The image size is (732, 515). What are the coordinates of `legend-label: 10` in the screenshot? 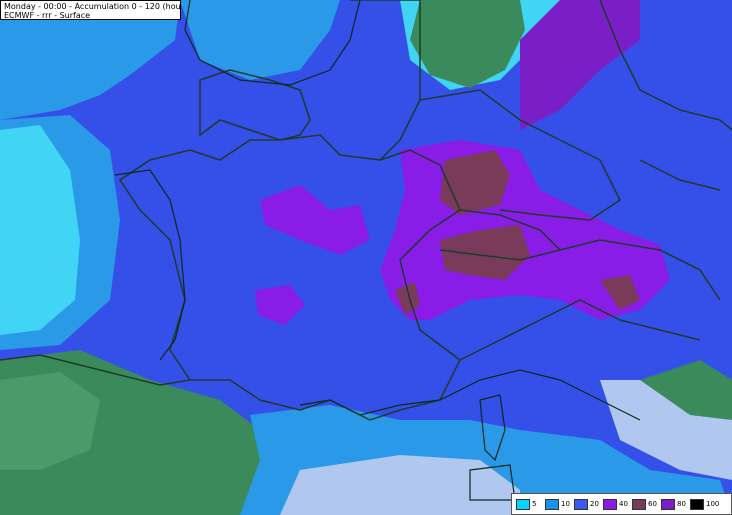 It's located at (565, 504).